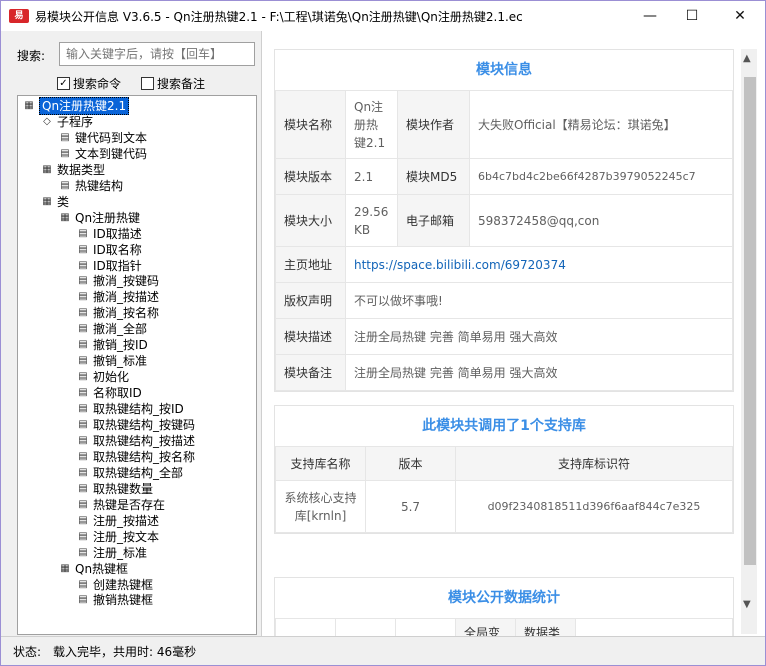  Describe the element at coordinates (117, 393) in the screenshot. I see `tree-item-label: 名称取ID` at that location.